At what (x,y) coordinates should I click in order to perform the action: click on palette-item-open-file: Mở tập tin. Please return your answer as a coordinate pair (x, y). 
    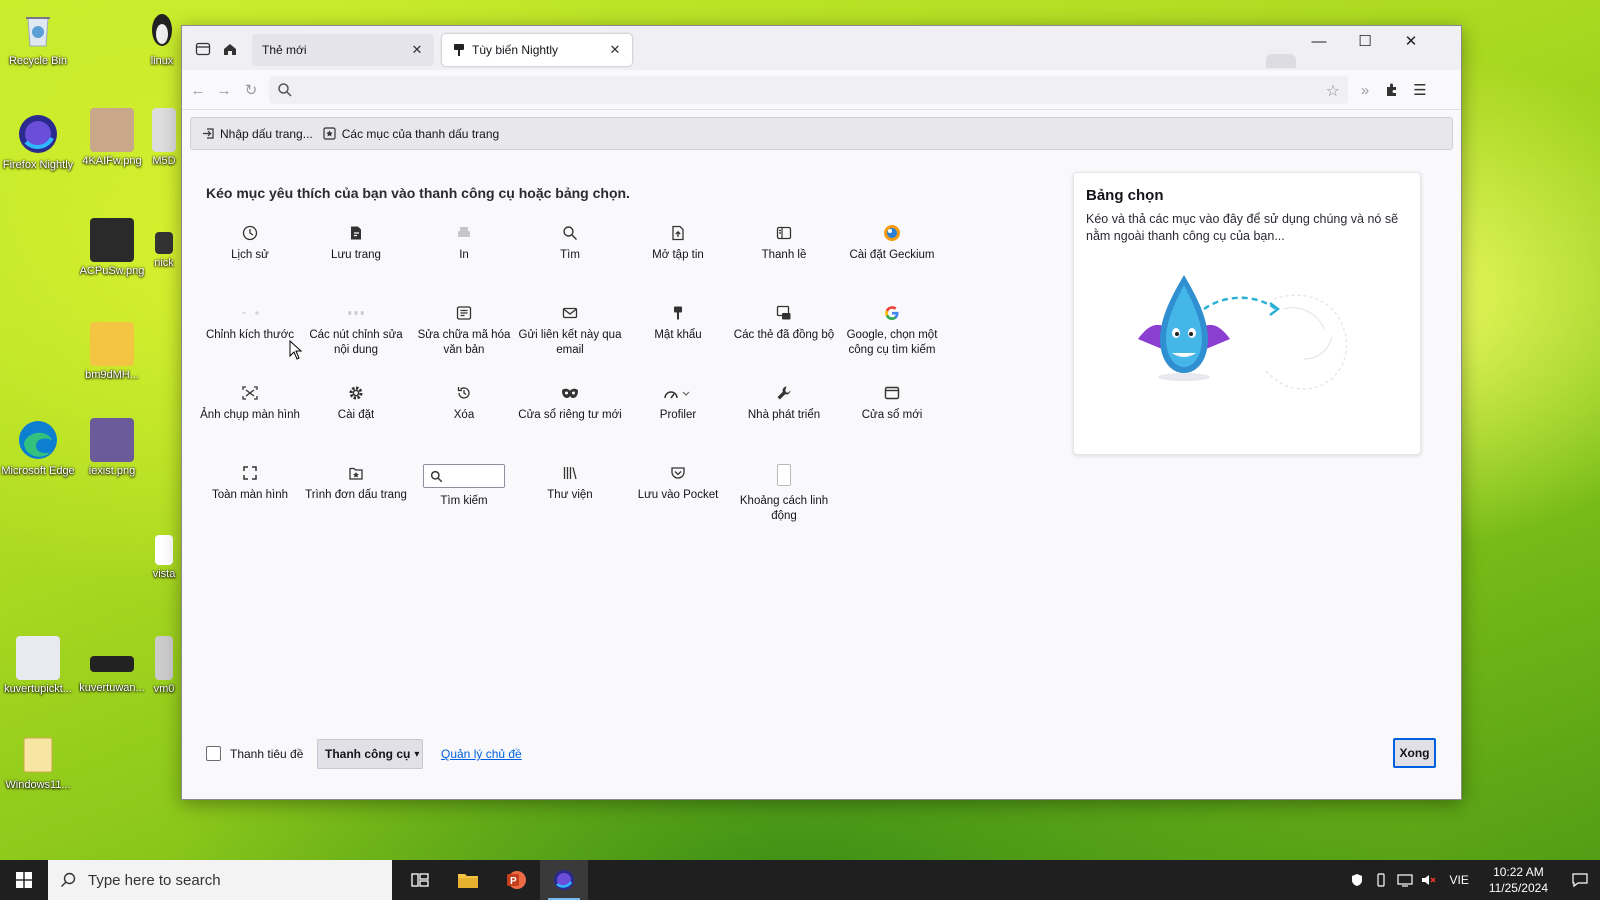
    Looking at the image, I should click on (678, 243).